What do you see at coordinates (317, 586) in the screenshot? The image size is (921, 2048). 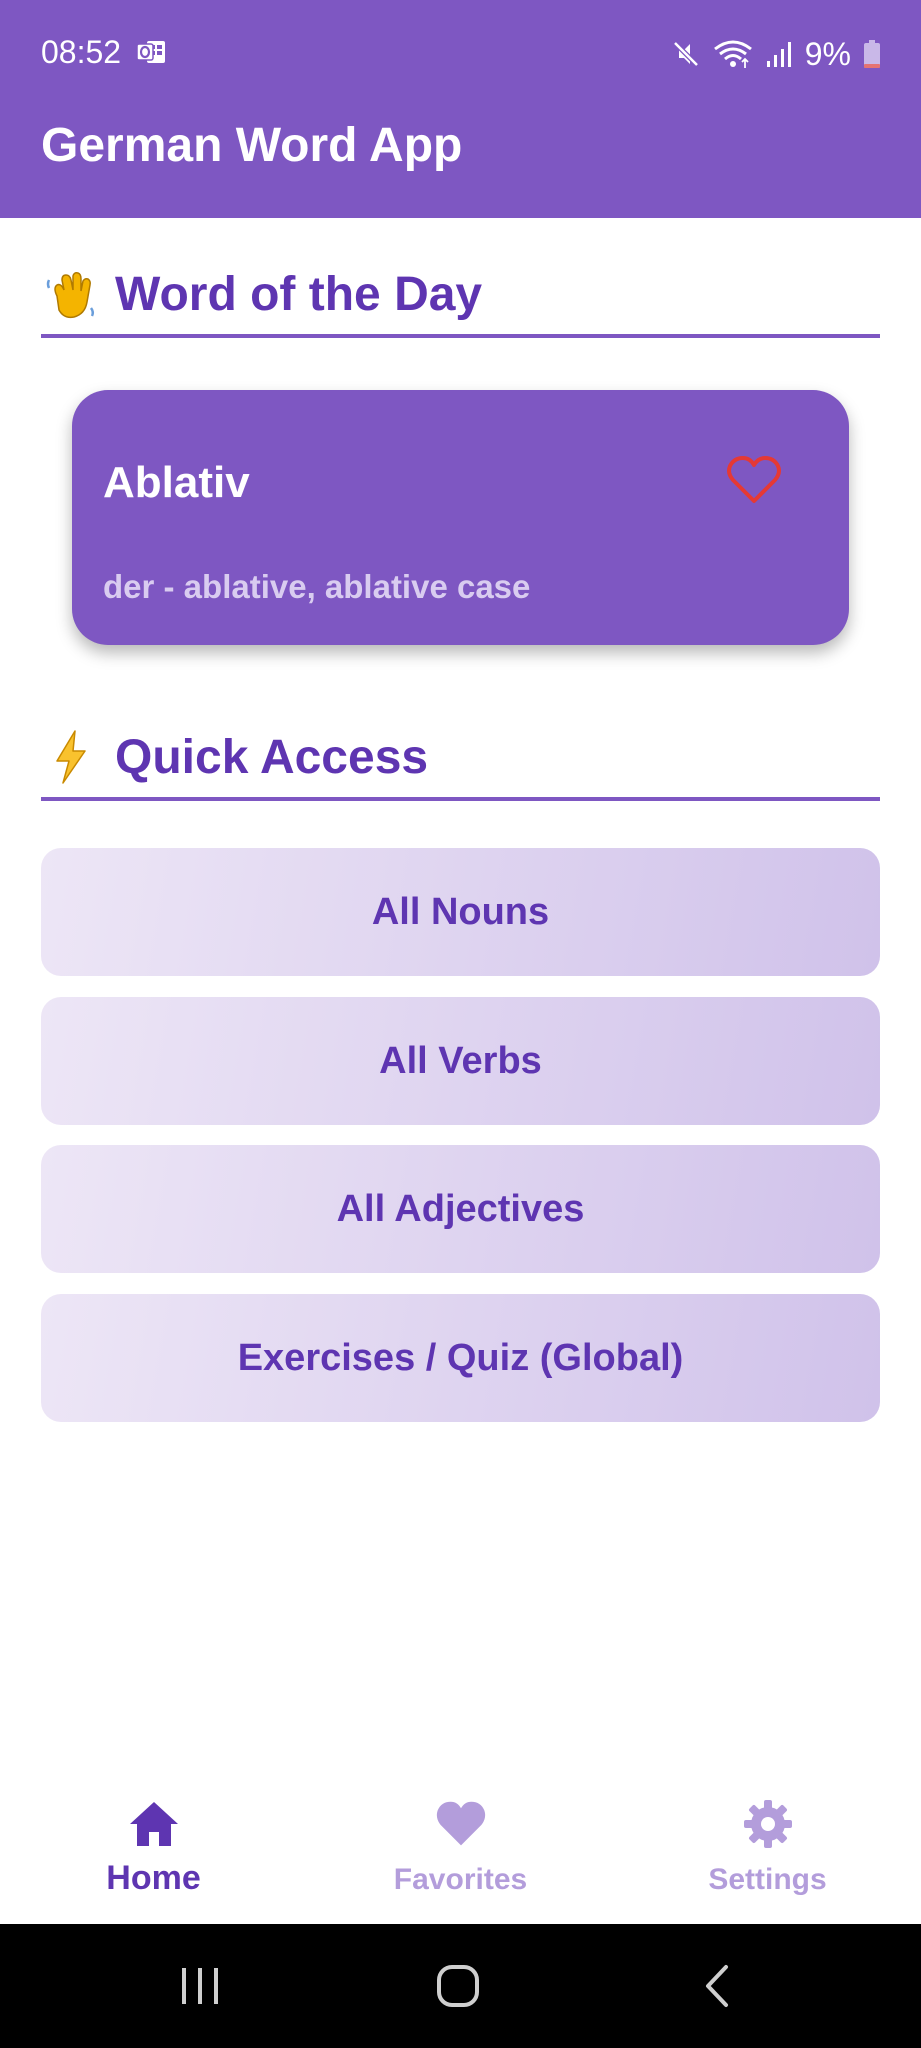 I see `word-of-the-day-meaning: der - ablative, ablative case` at bounding box center [317, 586].